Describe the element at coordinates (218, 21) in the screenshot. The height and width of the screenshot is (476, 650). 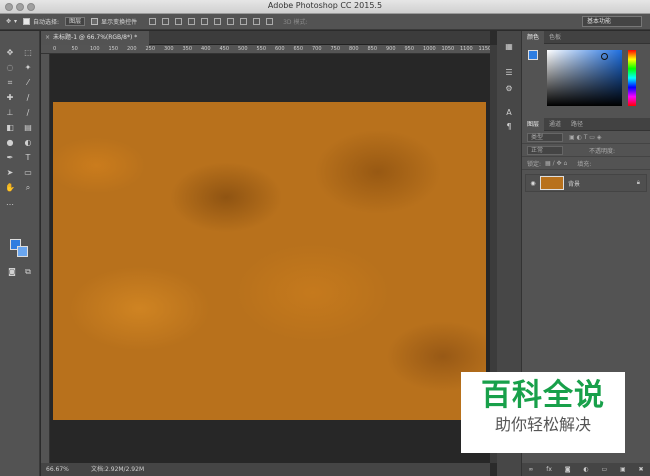
I see `align-right-icon` at that location.